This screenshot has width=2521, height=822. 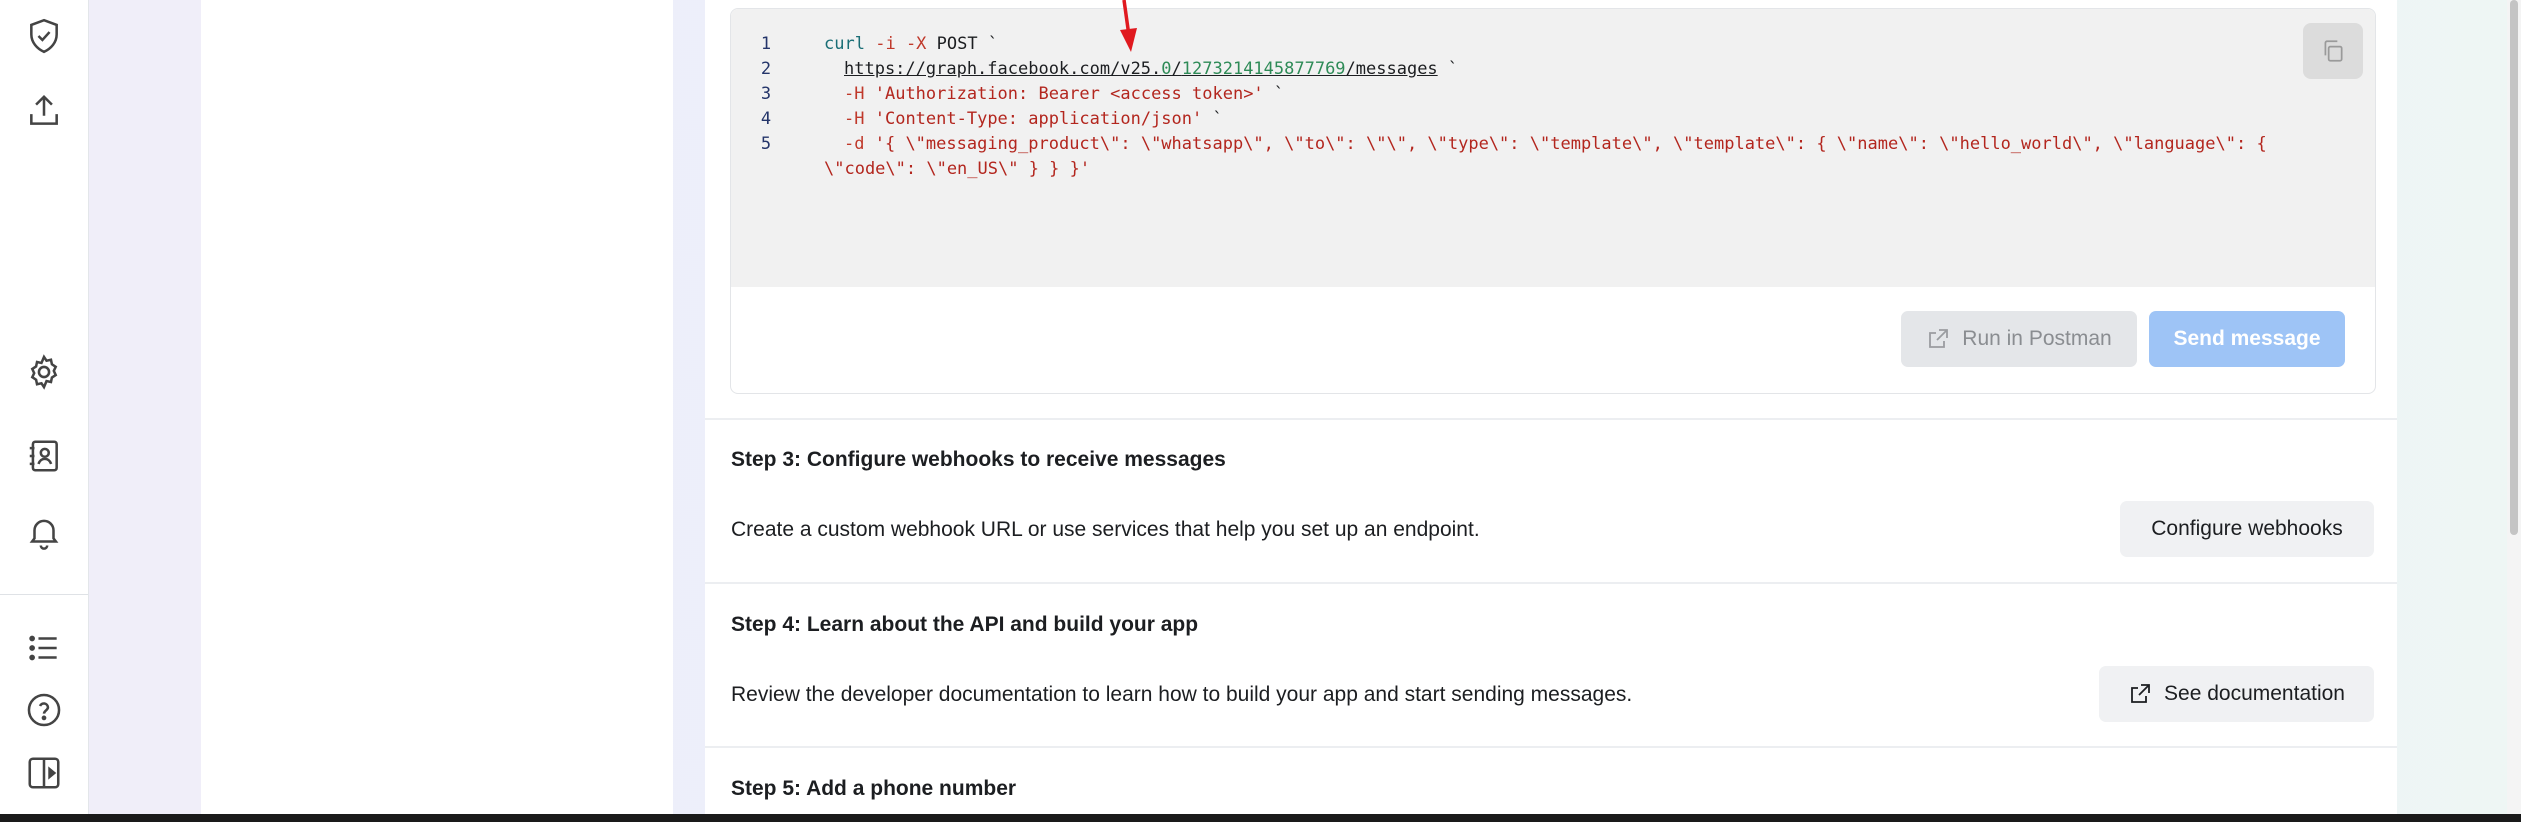 What do you see at coordinates (1002, 69) in the screenshot?
I see `api-url-prefix: https://graph.facebook.com/v25.` at bounding box center [1002, 69].